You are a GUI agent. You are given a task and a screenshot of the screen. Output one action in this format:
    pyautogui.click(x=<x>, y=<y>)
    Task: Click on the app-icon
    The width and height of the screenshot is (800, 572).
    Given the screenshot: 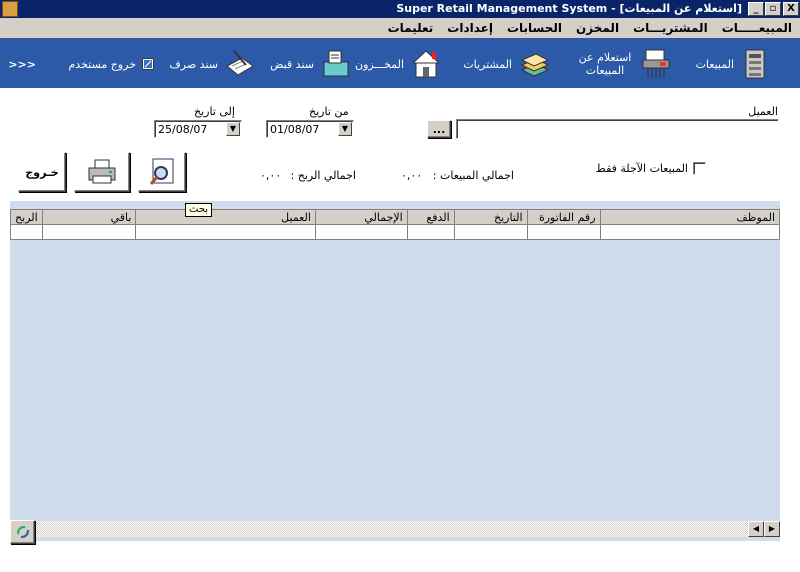 What is the action you would take?
    pyautogui.click(x=10, y=9)
    